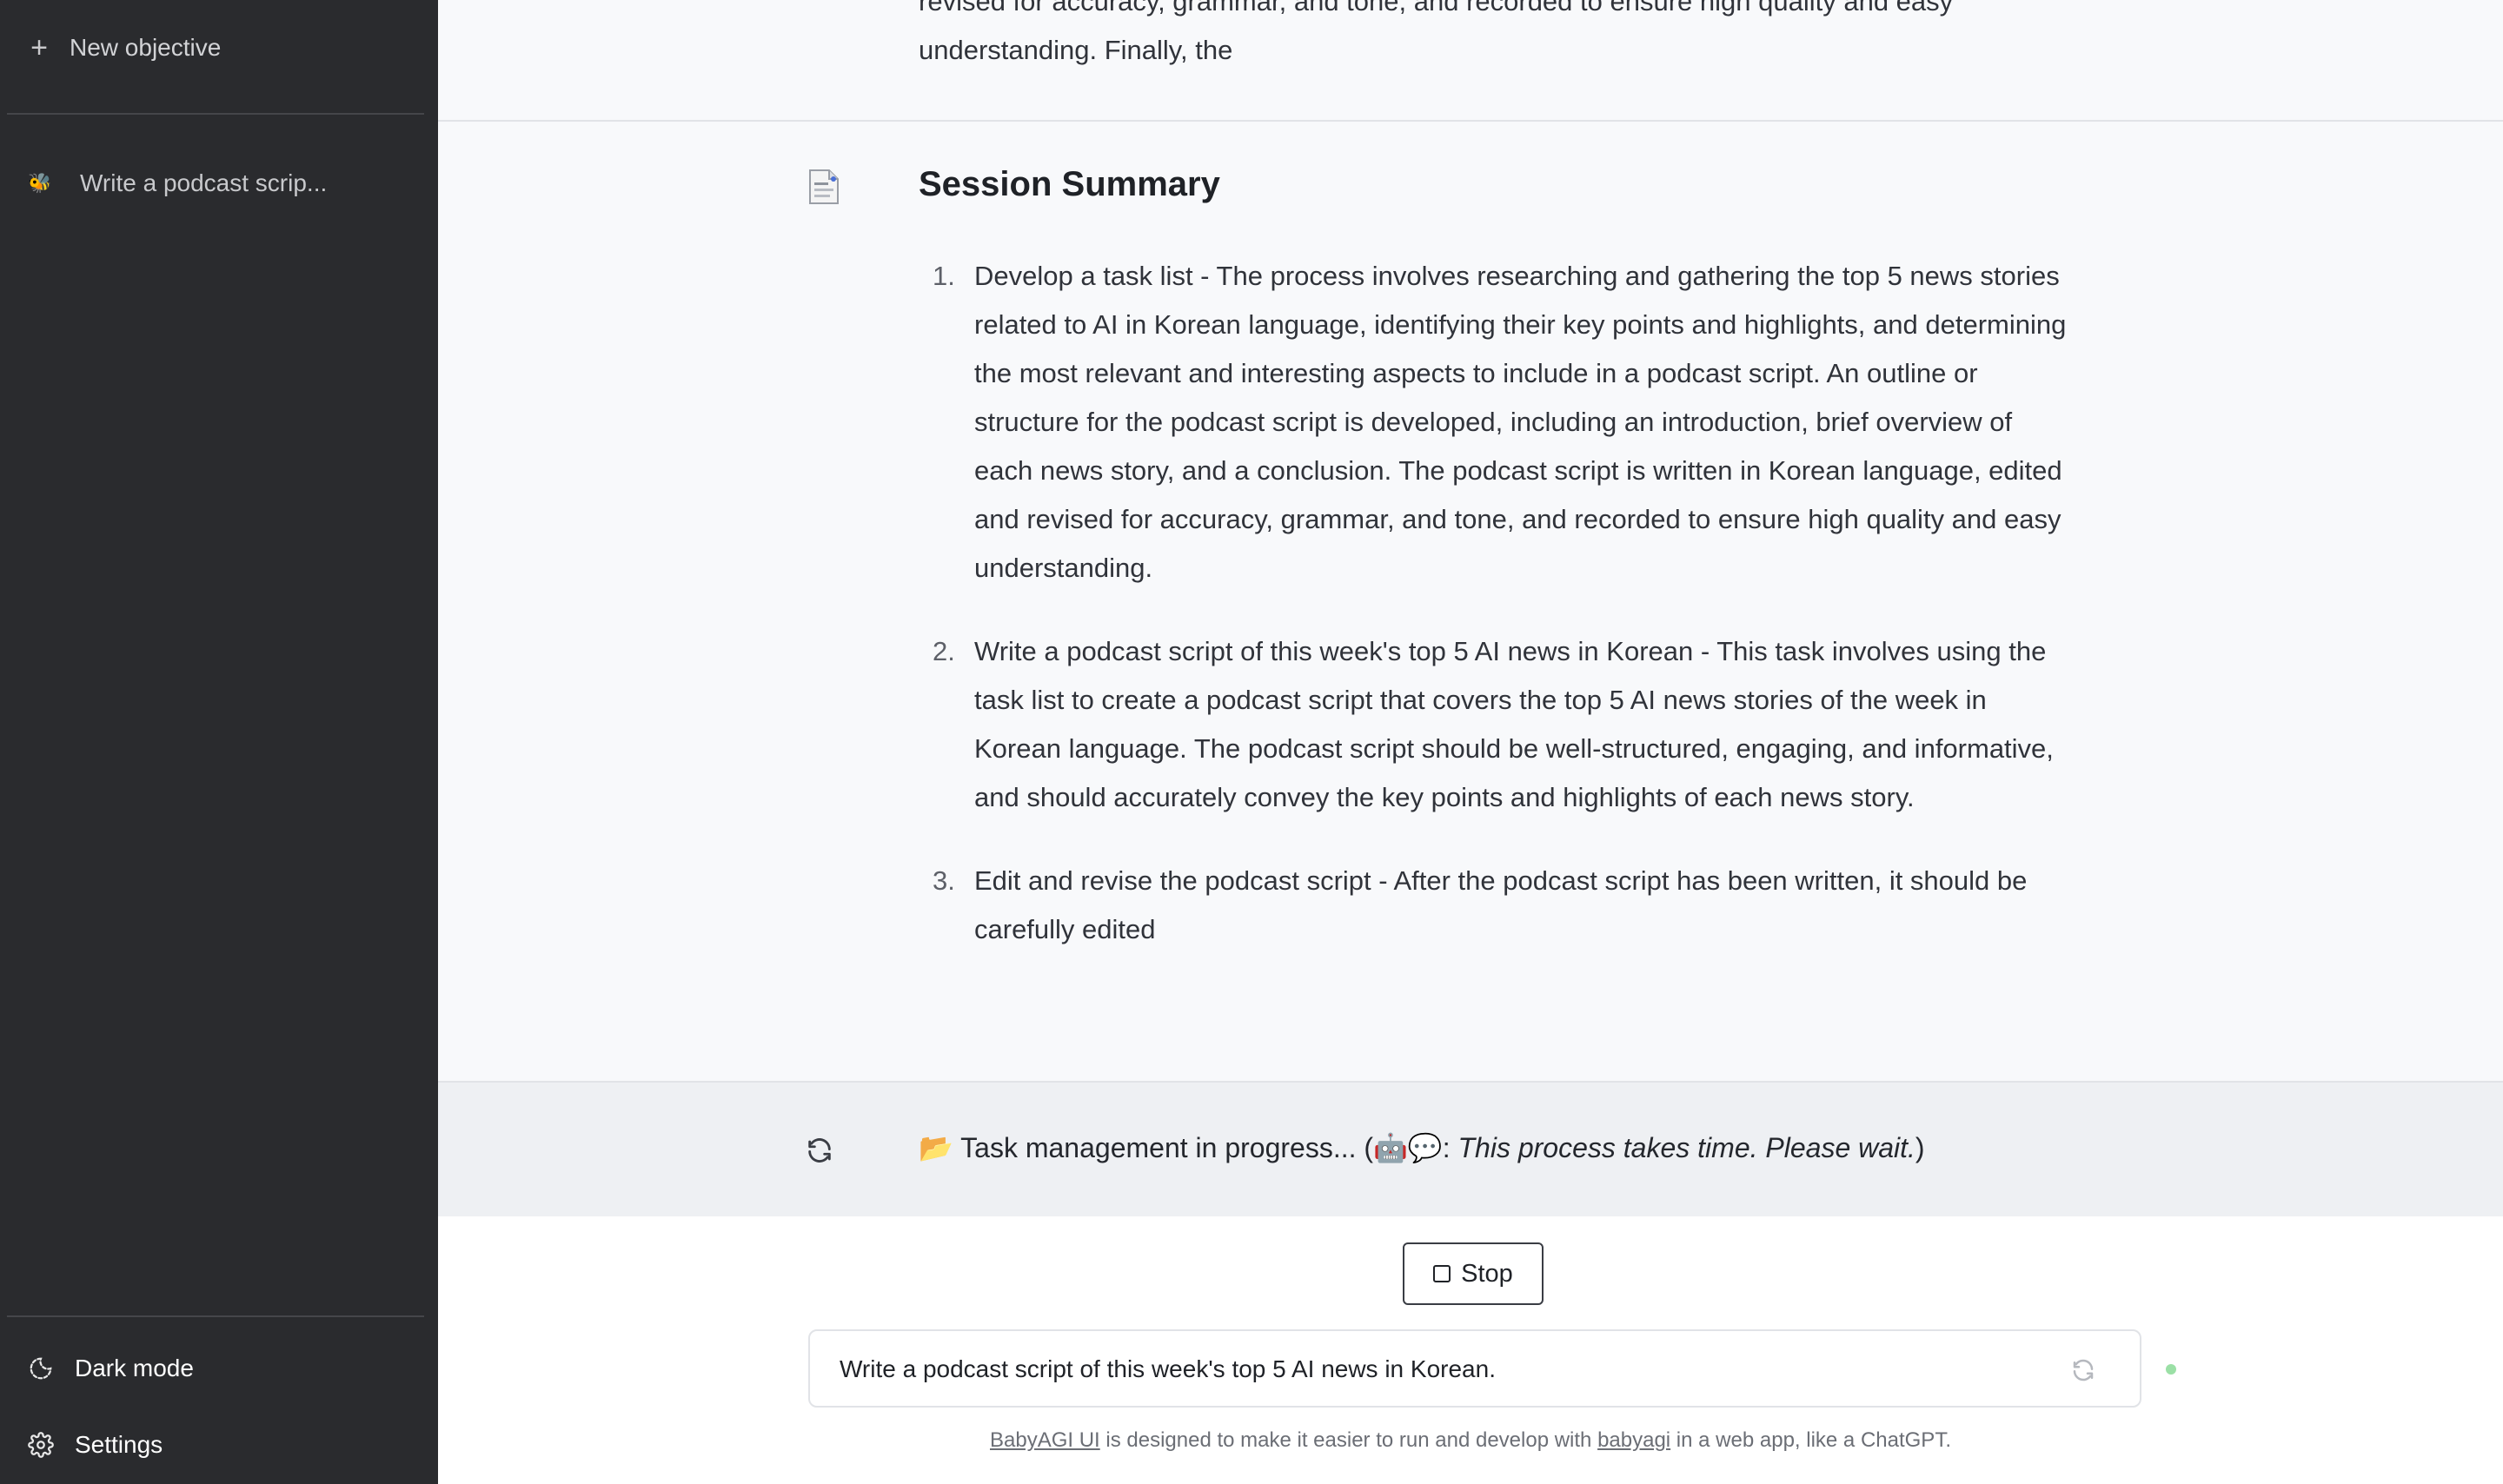 The image size is (2503, 1484). I want to click on settings-label: Settings, so click(119, 1444).